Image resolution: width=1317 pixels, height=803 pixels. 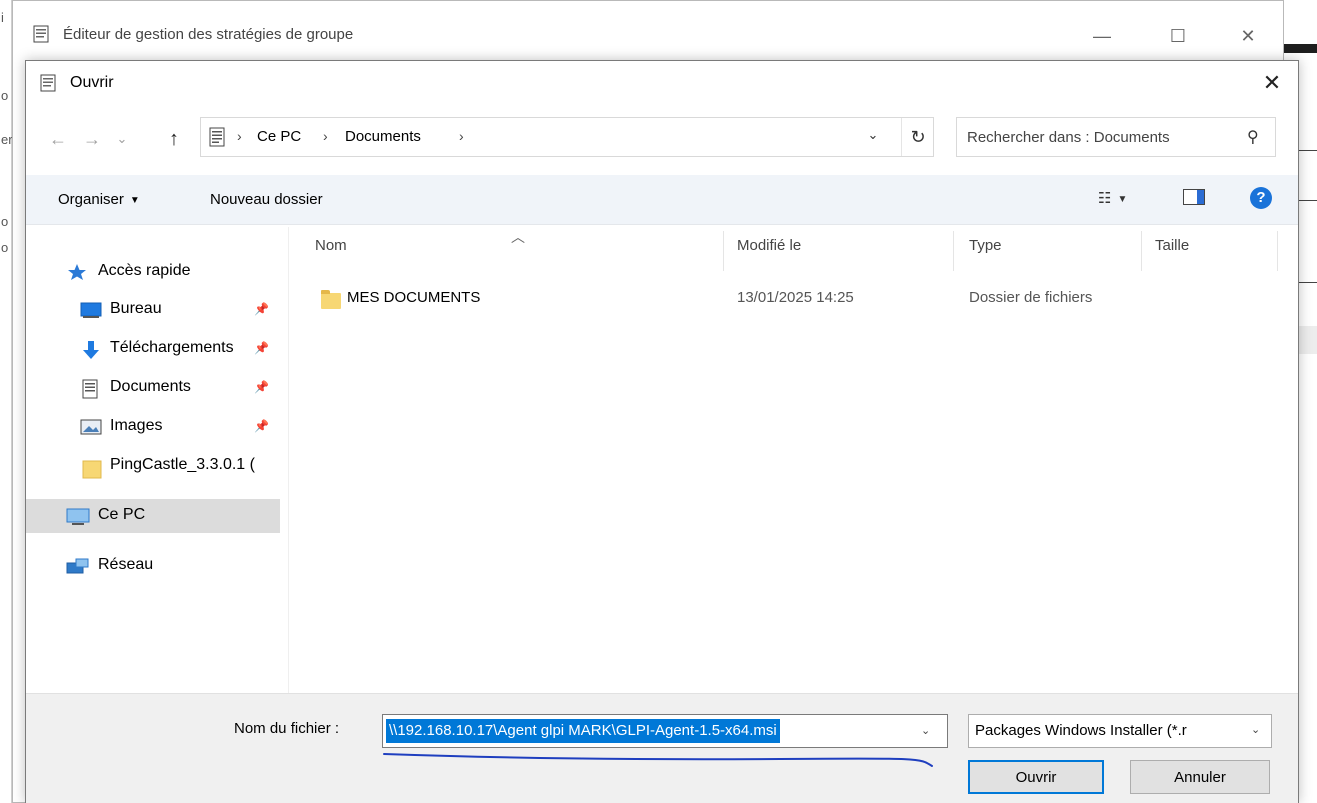 I want to click on file-name: MES DOCUMENTS, so click(x=414, y=297).